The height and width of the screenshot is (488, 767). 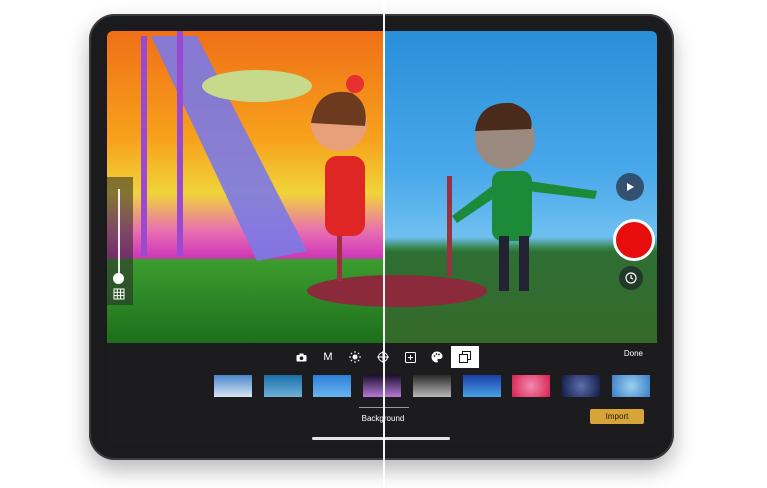 I want to click on camera-icon, so click(x=301, y=357).